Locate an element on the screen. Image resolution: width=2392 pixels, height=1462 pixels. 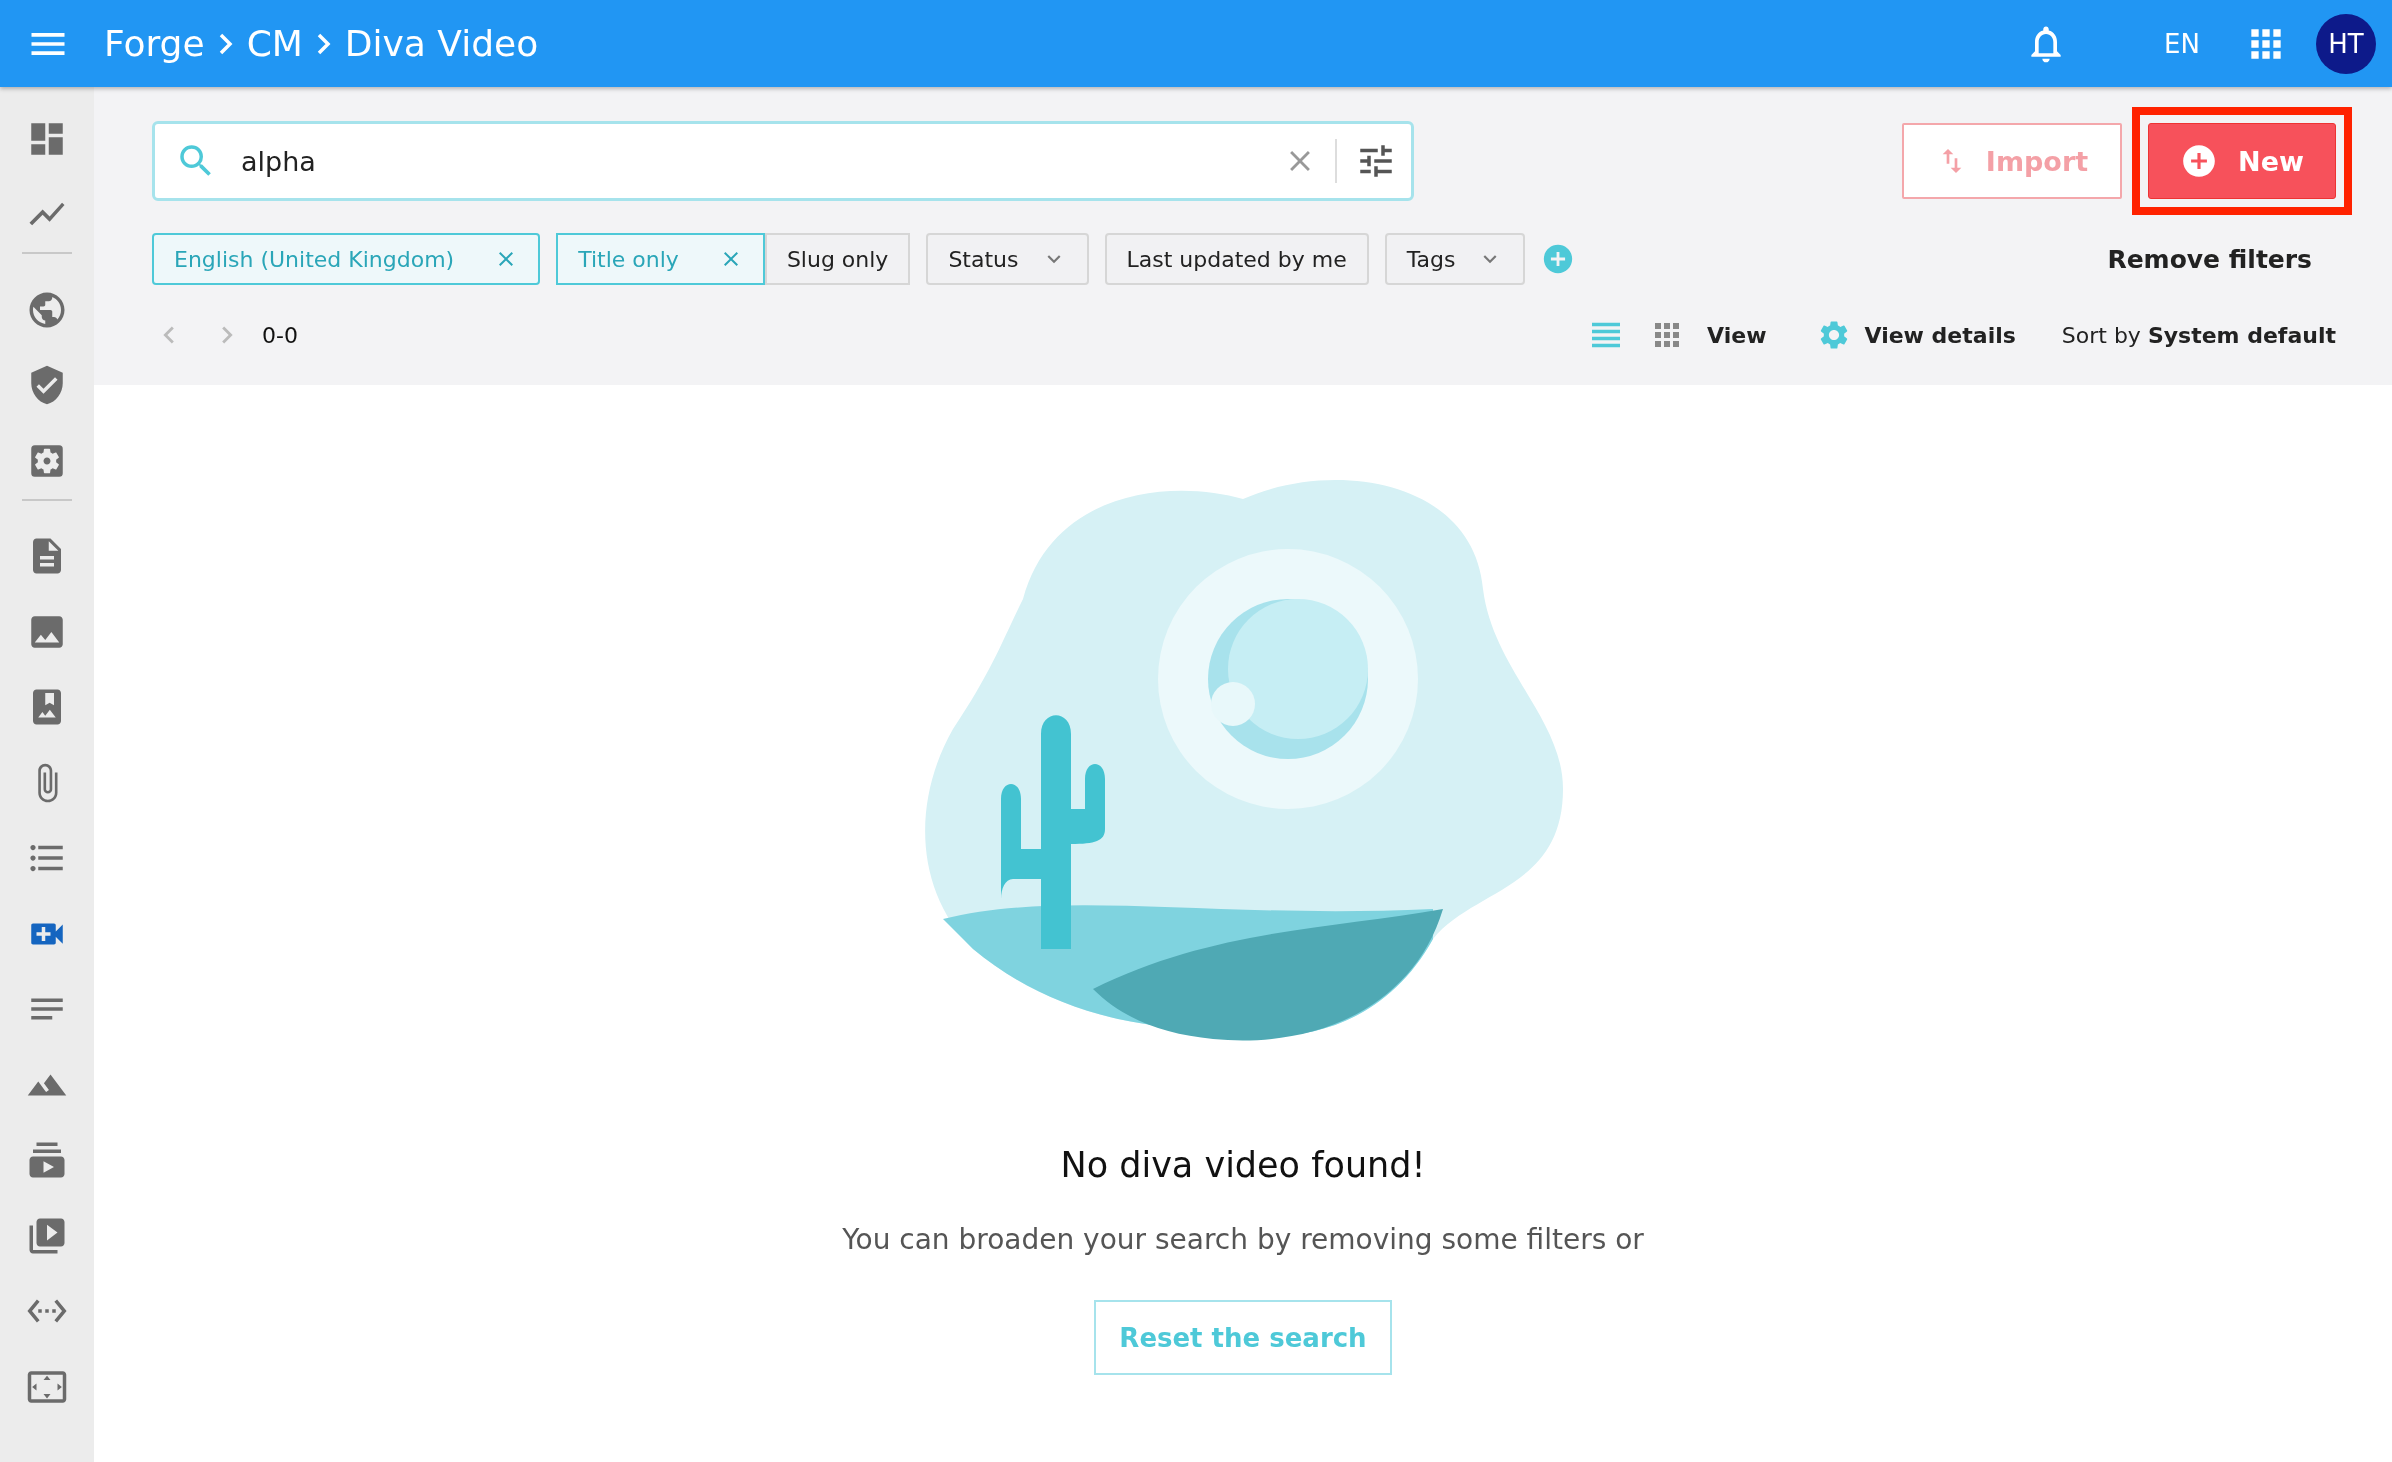
filter-chip: Slug only is located at coordinates (837, 259).